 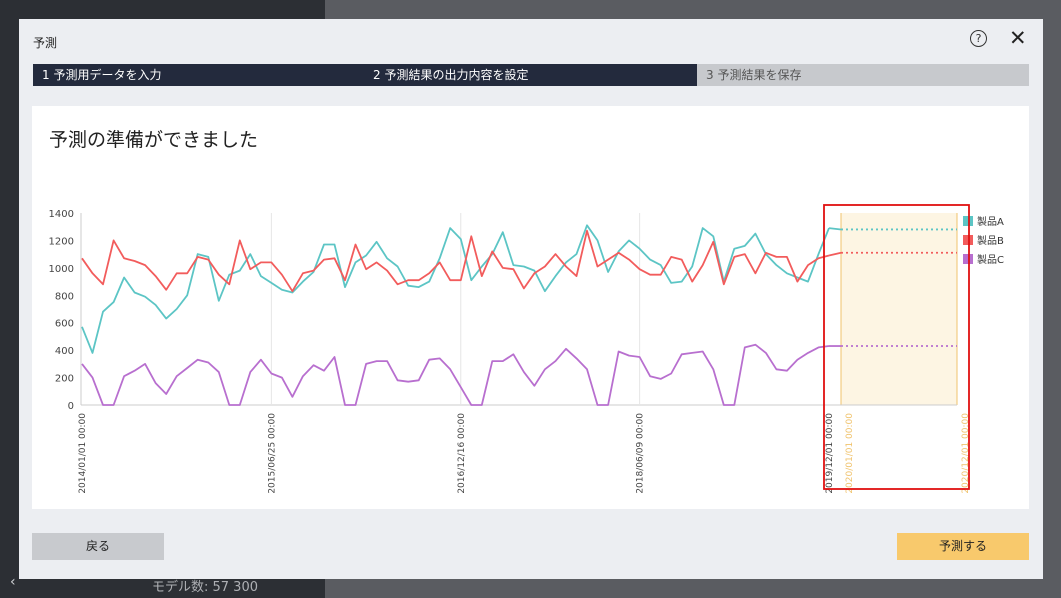 What do you see at coordinates (61, 214) in the screenshot?
I see `y-tick-label: 1400` at bounding box center [61, 214].